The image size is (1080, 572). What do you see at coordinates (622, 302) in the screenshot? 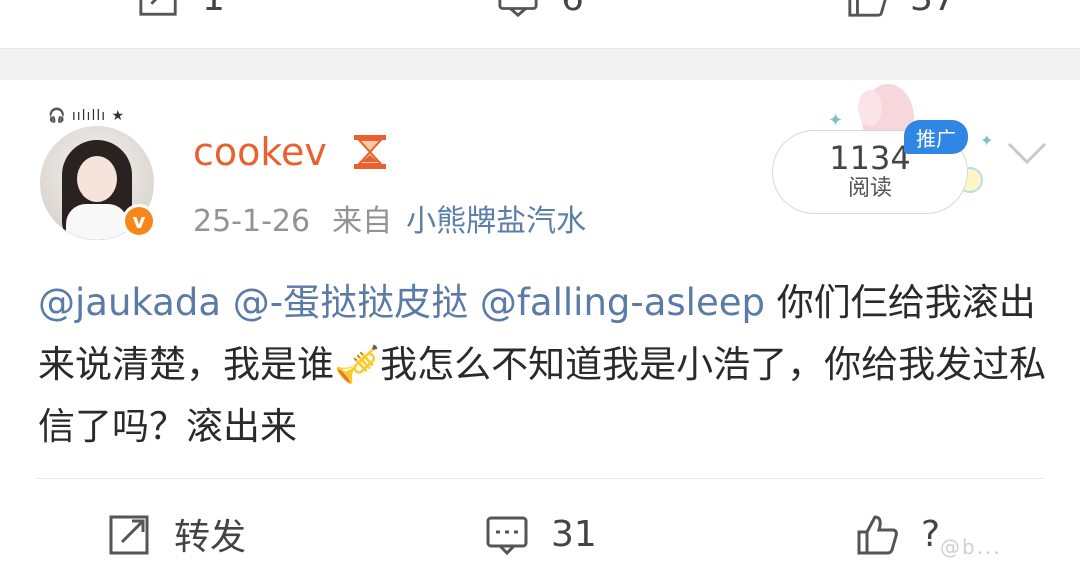
I see `mention-link: @falling-asleep` at bounding box center [622, 302].